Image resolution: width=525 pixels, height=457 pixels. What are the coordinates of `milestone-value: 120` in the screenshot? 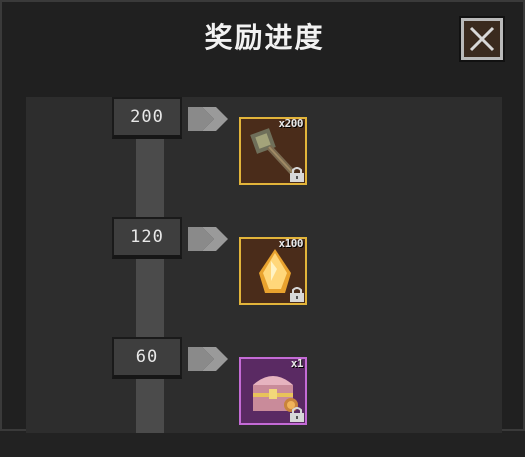 It's located at (147, 238).